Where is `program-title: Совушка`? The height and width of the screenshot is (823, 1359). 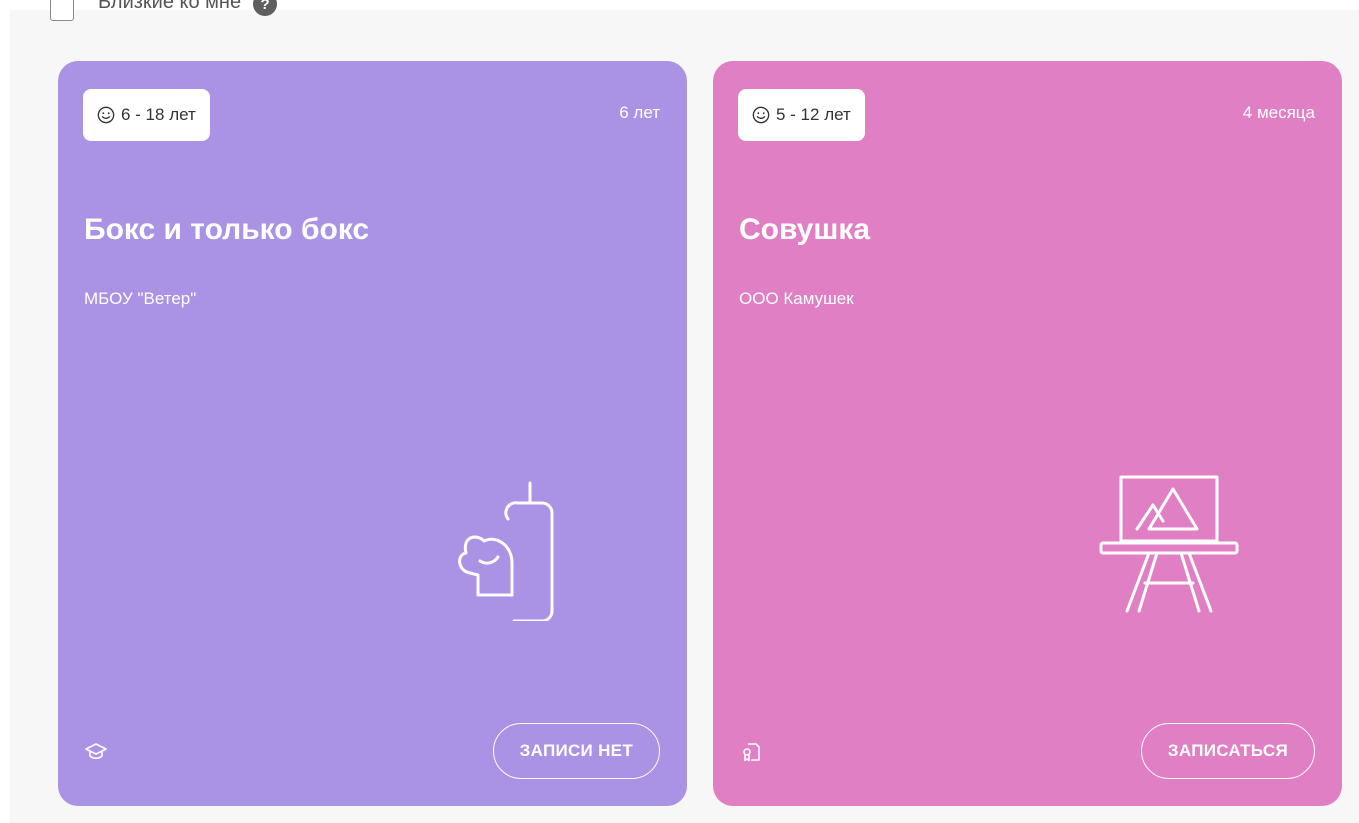 program-title: Совушка is located at coordinates (804, 230).